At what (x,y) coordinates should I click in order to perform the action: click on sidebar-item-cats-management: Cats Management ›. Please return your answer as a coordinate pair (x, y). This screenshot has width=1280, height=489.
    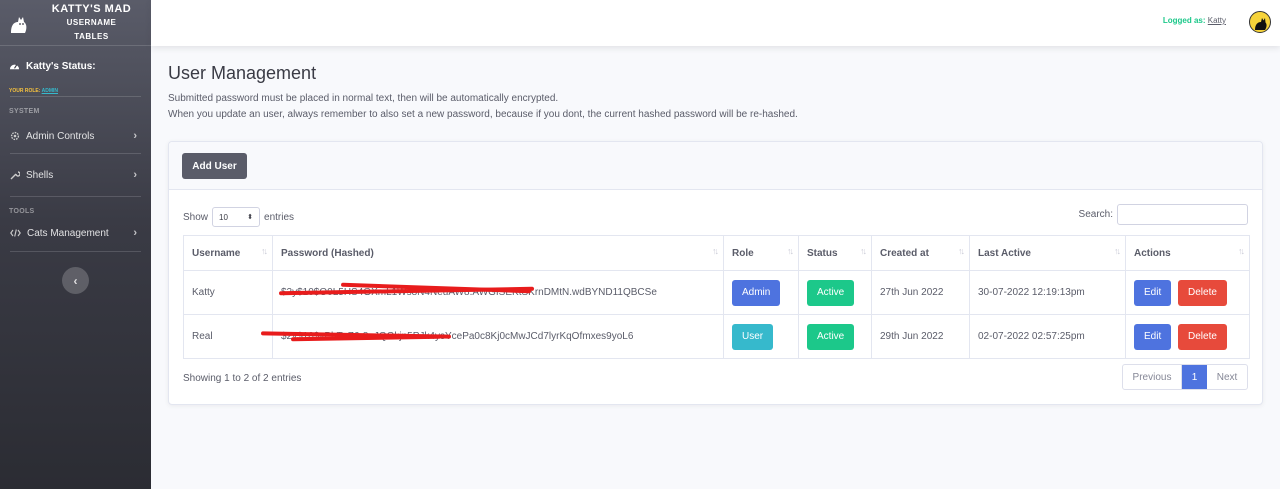
    Looking at the image, I should click on (75, 233).